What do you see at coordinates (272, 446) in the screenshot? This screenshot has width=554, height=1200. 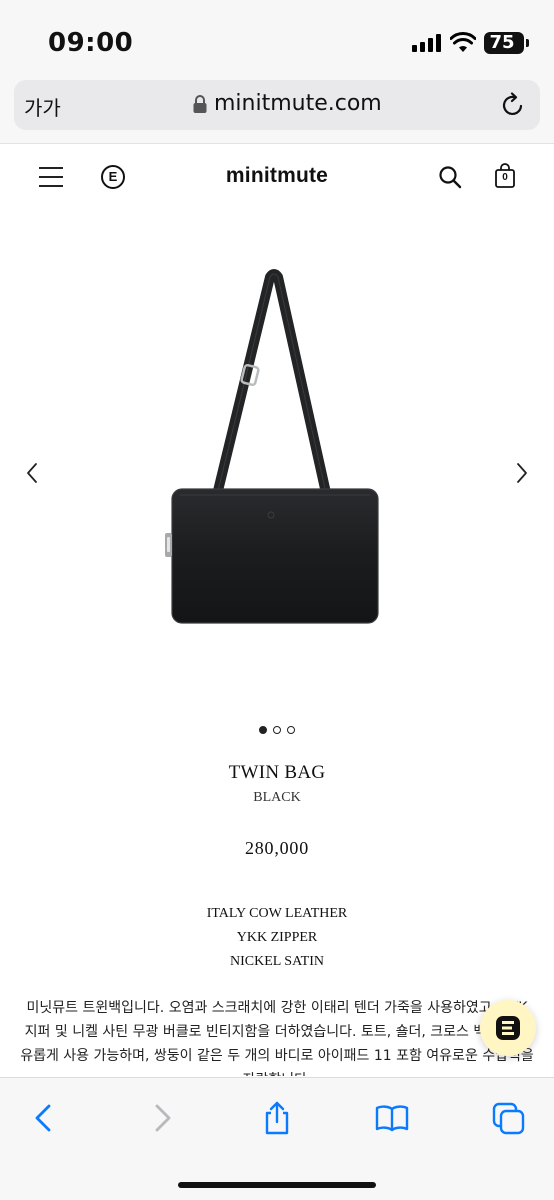 I see `product-photo` at bounding box center [272, 446].